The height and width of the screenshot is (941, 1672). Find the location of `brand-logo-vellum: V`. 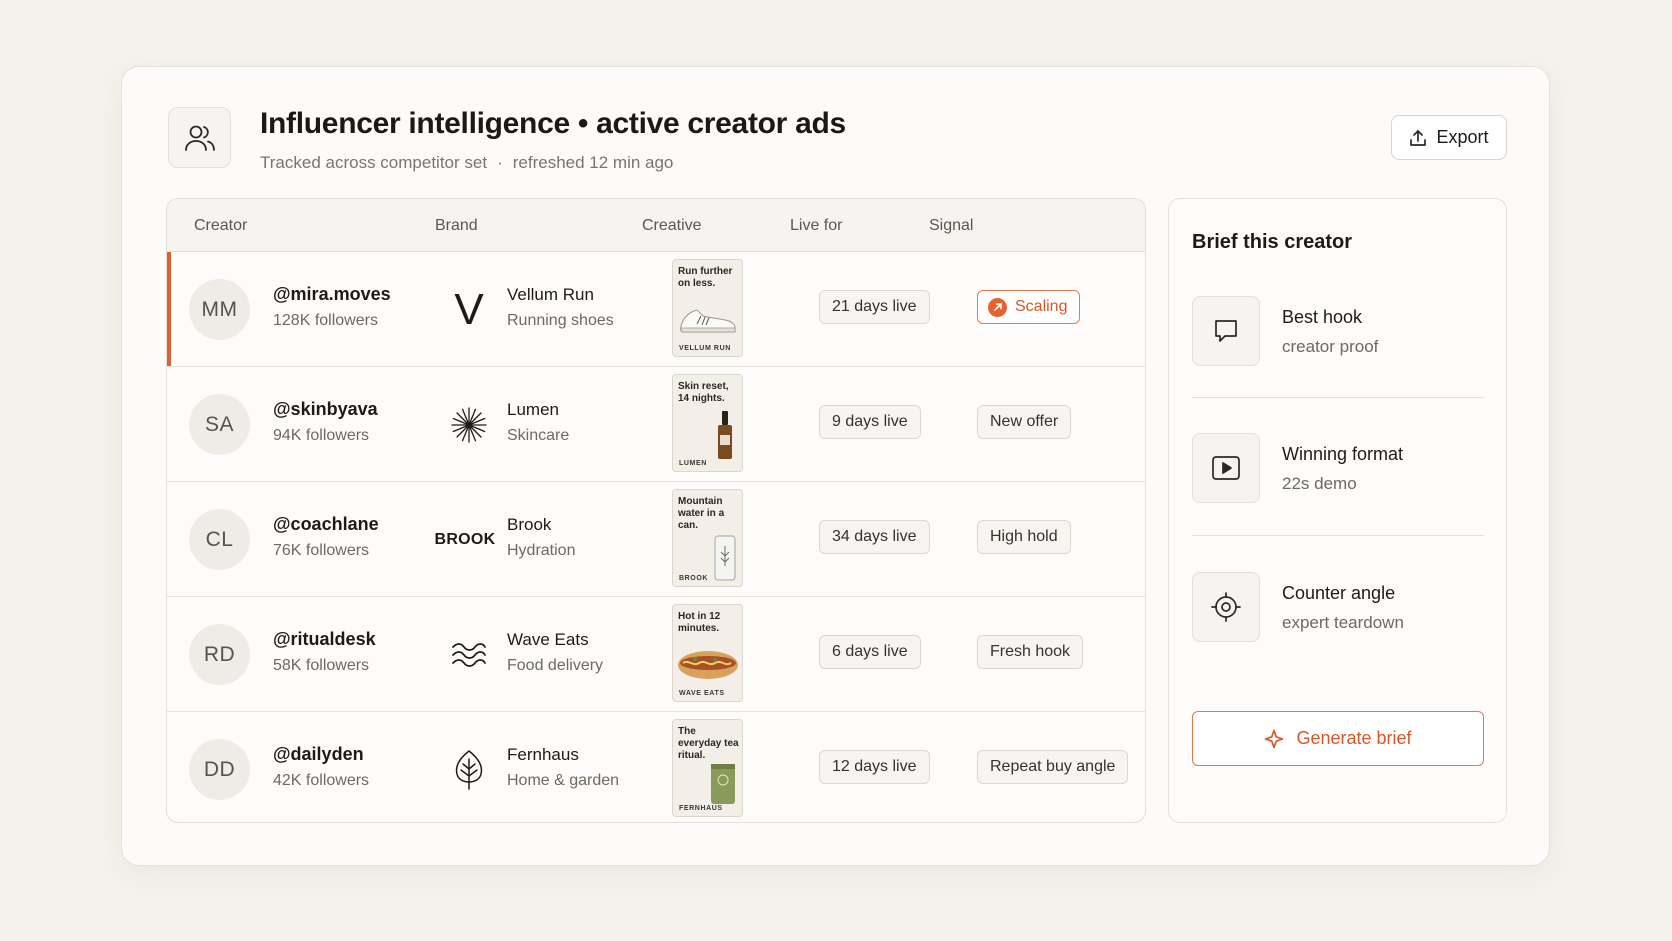

brand-logo-vellum: V is located at coordinates (469, 310).